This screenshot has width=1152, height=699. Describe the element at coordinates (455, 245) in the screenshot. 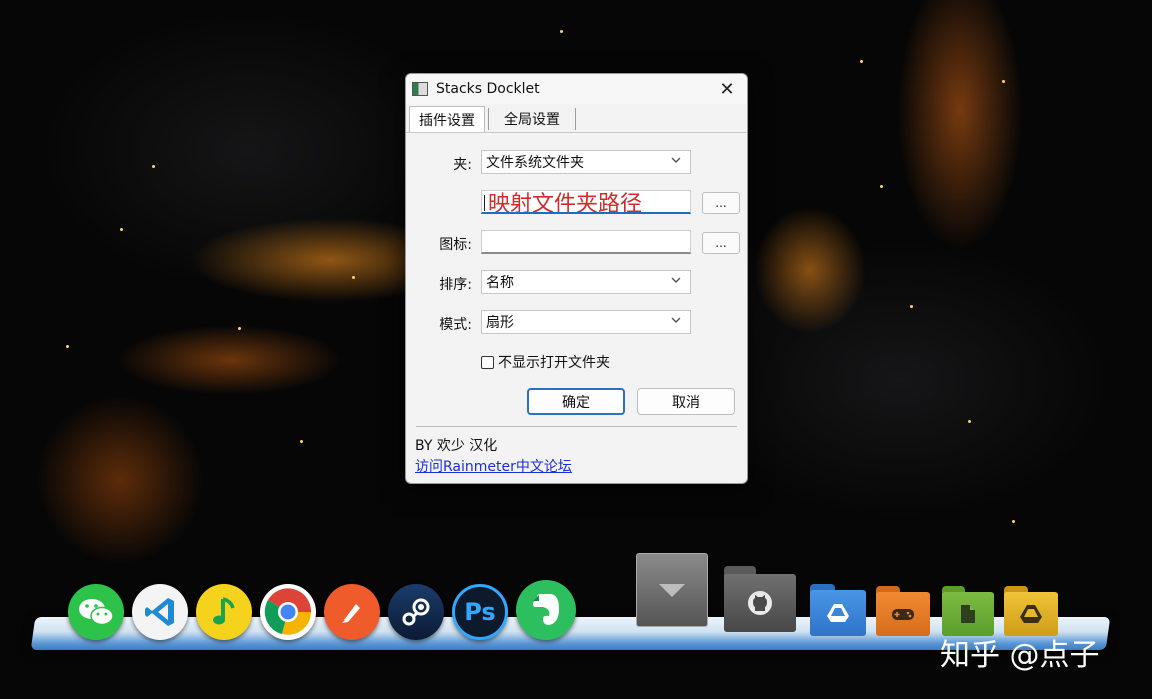

I see `icon-label: 图标:` at that location.